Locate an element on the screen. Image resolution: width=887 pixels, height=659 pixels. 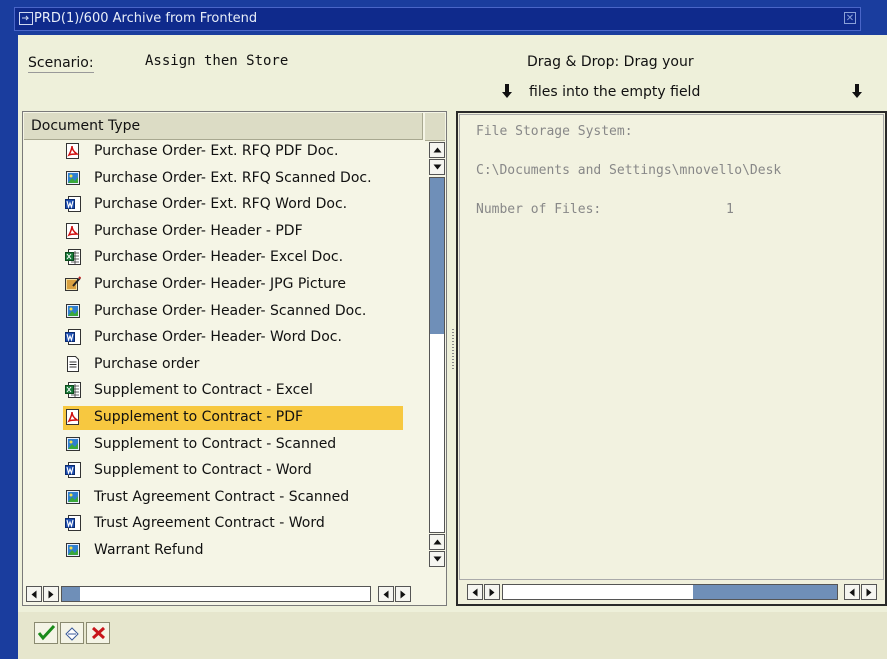
scenario-value: Assign then Store is located at coordinates (217, 61).